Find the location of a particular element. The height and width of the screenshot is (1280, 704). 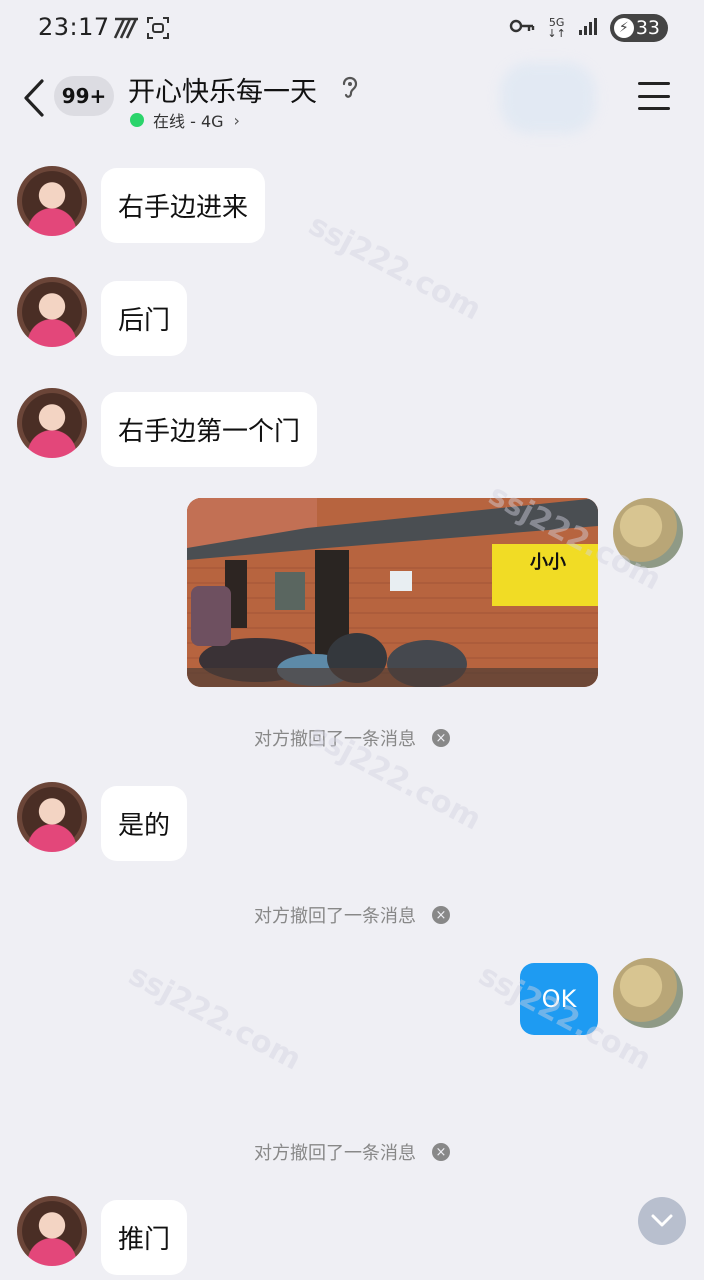

status-time: 23:17 is located at coordinates (74, 27).